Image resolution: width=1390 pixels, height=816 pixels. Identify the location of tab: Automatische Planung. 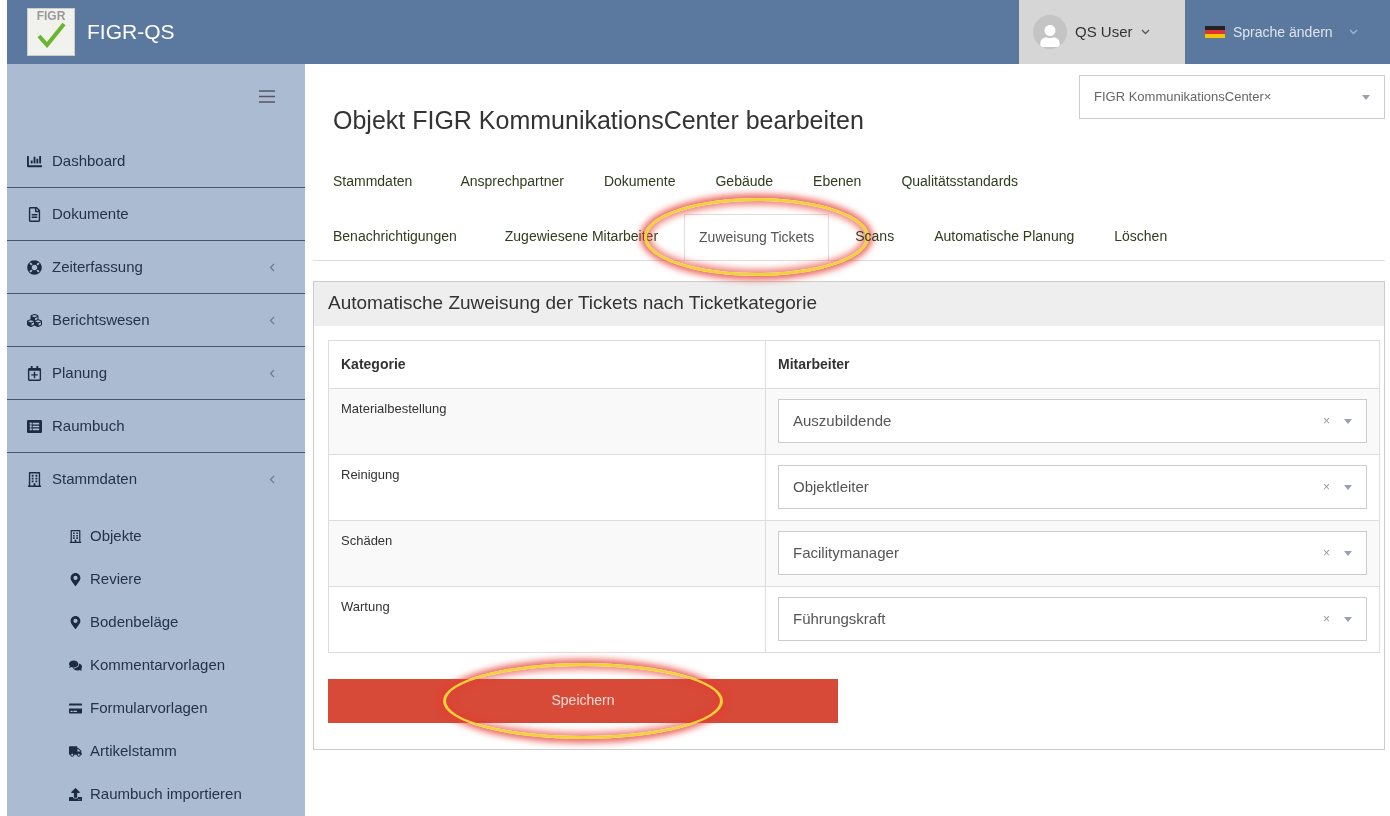
(1004, 236).